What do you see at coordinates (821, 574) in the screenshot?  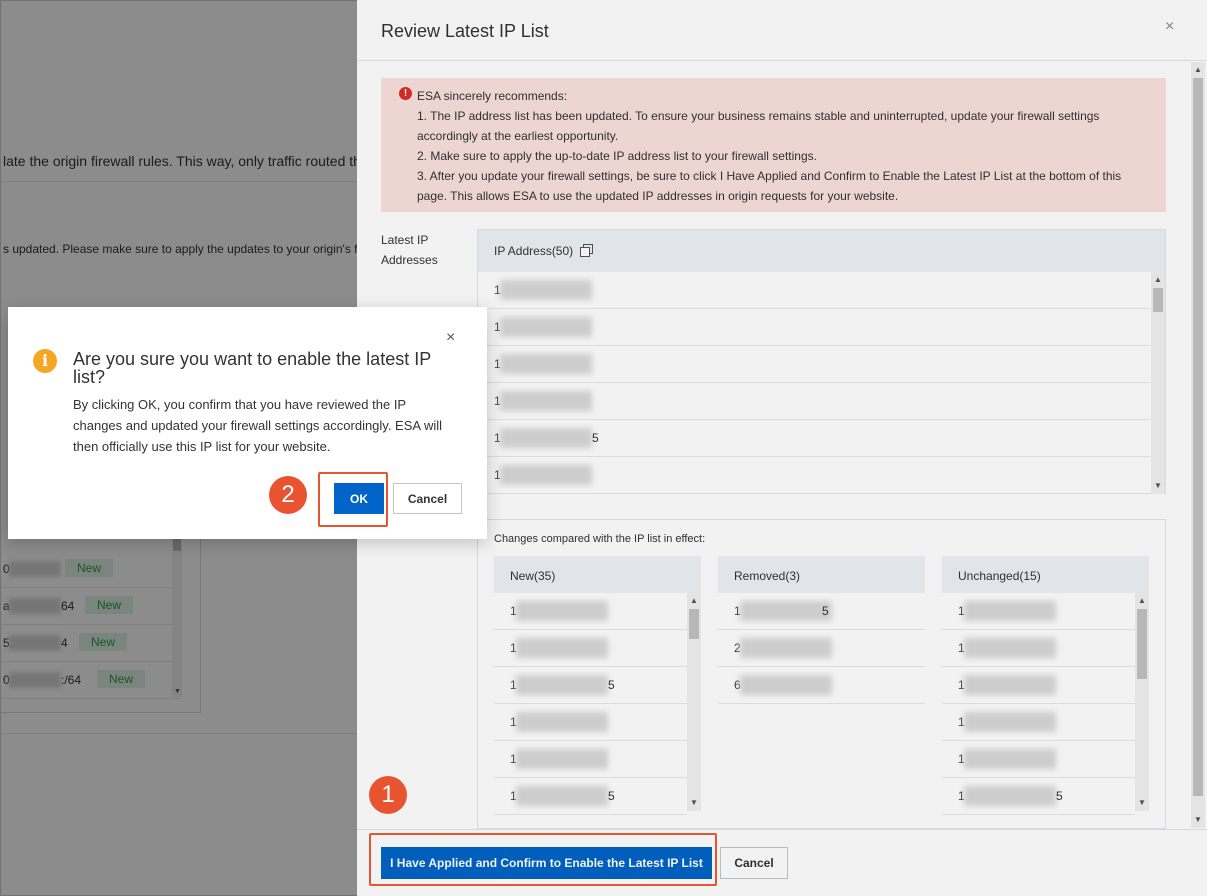 I see `removed-column-header: Removed(3)` at bounding box center [821, 574].